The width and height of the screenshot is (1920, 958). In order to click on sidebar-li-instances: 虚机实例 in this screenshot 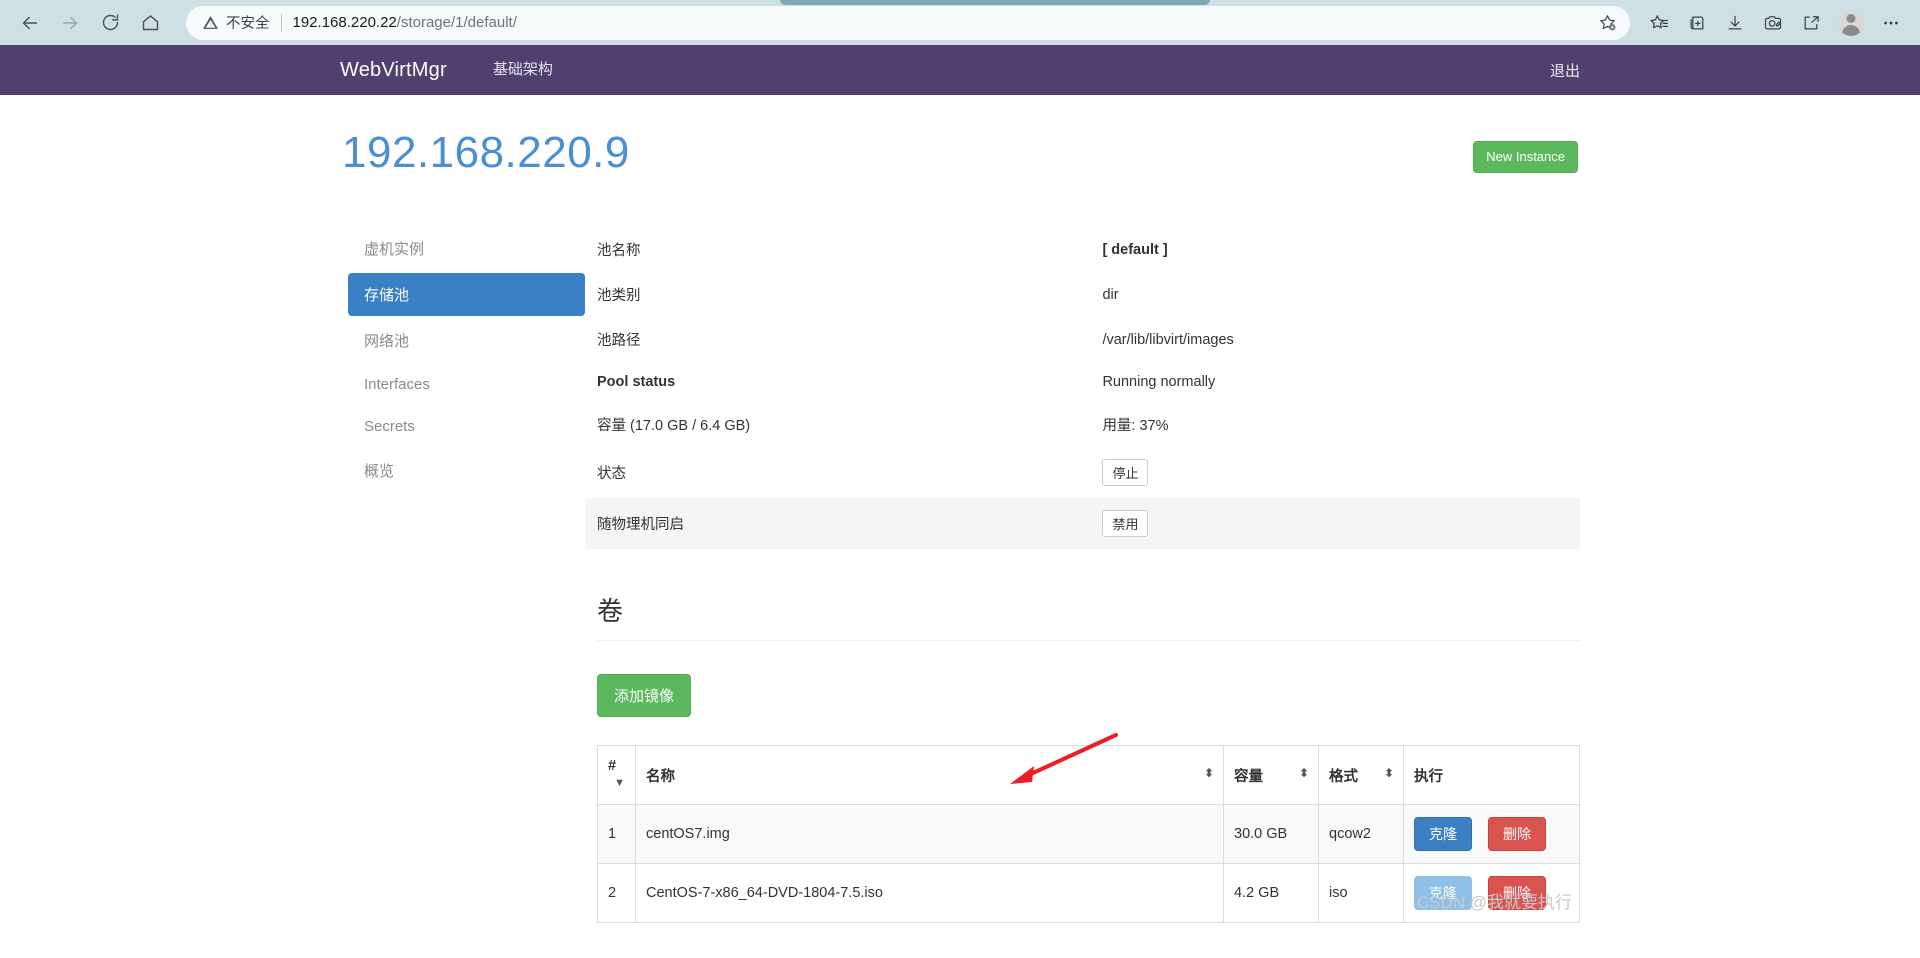, I will do `click(466, 248)`.